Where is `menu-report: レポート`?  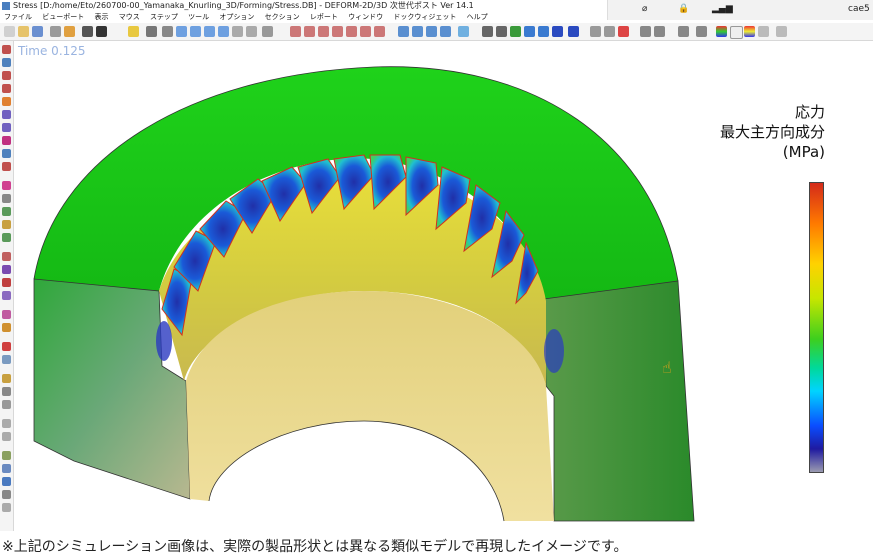 menu-report: レポート is located at coordinates (324, 17).